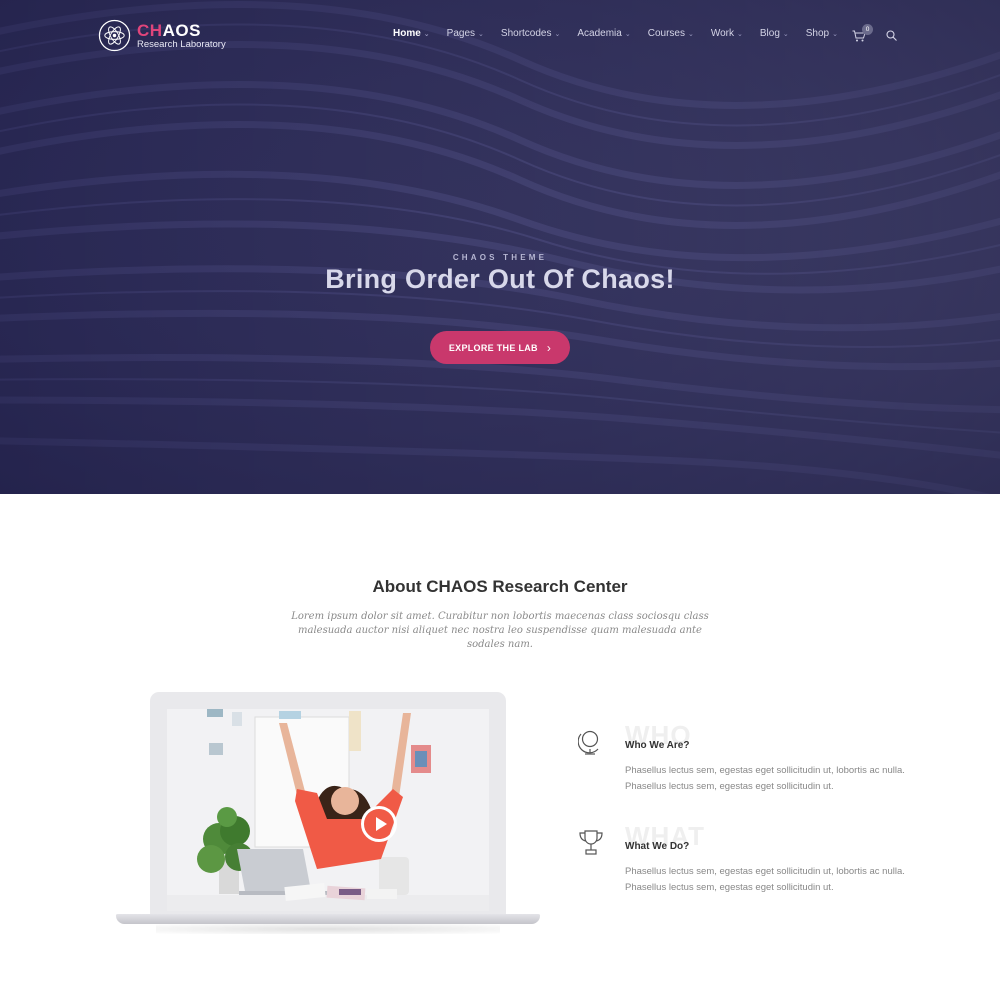 The height and width of the screenshot is (1000, 1000). I want to click on nav-item-blog: Blog ⌄, so click(774, 33).